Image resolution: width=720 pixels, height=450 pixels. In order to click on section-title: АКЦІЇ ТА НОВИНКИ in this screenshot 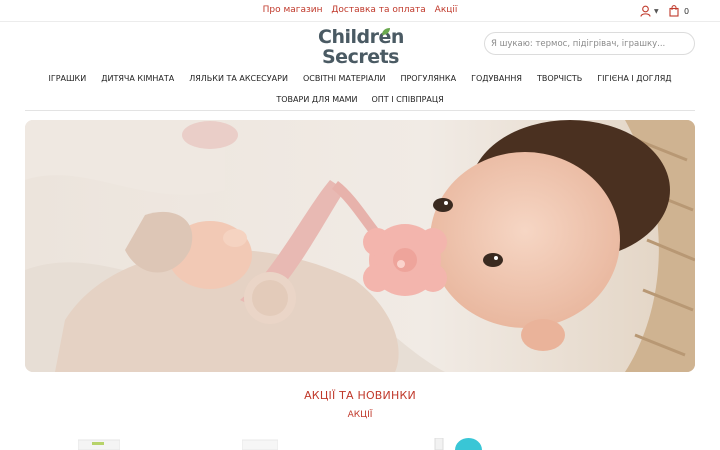, I will do `click(360, 395)`.